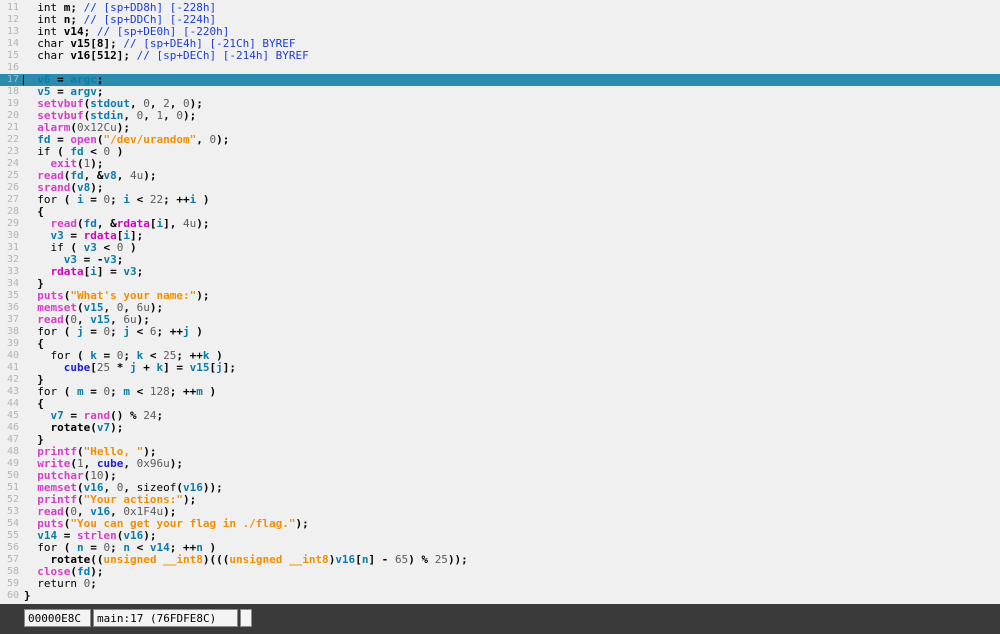  Describe the element at coordinates (500, 416) in the screenshot. I see `code-line: 45 v7 = rand() % 24;` at that location.